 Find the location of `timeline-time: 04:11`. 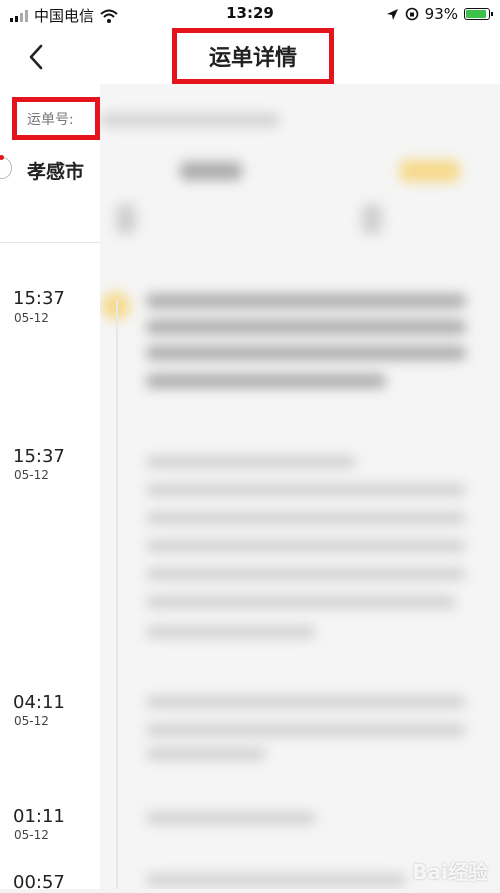

timeline-time: 04:11 is located at coordinates (39, 702).